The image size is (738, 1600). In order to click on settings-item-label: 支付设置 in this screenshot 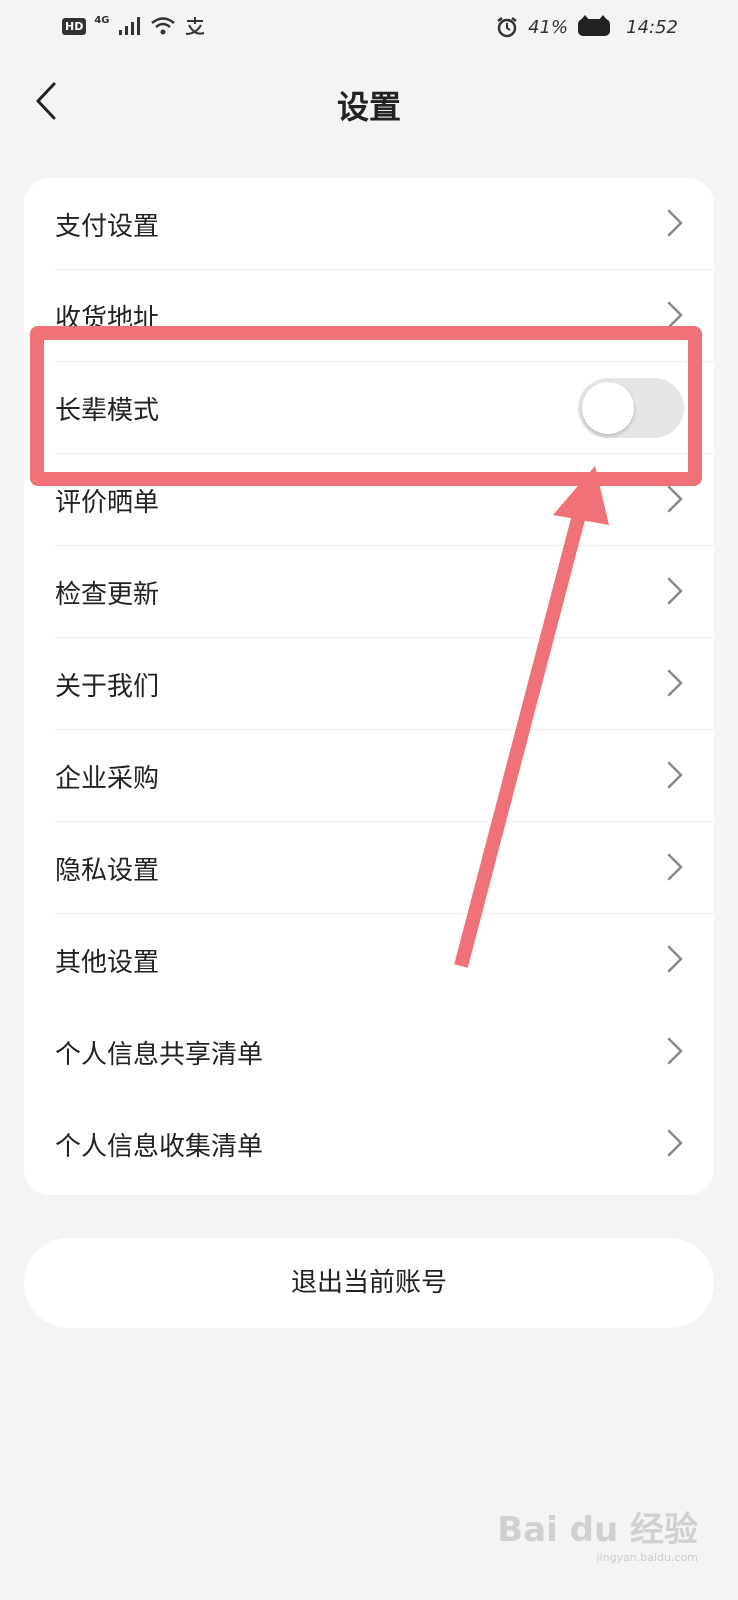, I will do `click(107, 227)`.